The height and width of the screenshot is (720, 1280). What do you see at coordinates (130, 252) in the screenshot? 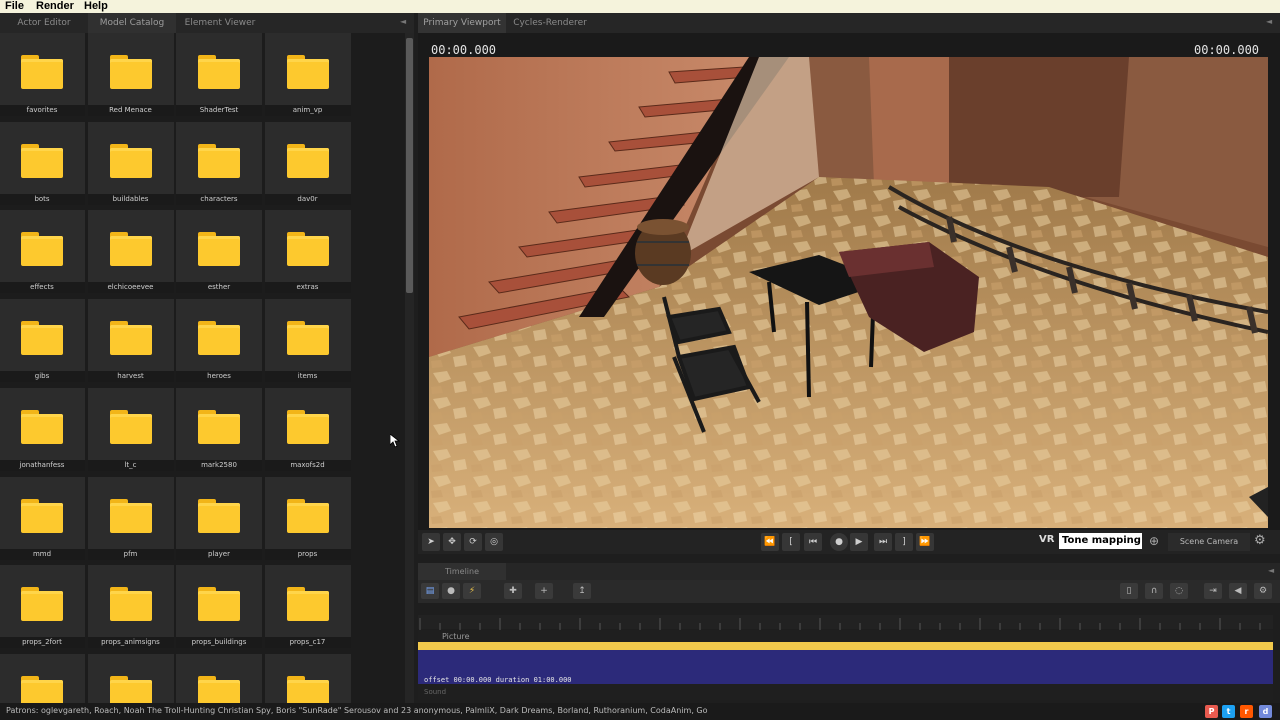
I see `folder-tile: elchicoeevee` at bounding box center [130, 252].